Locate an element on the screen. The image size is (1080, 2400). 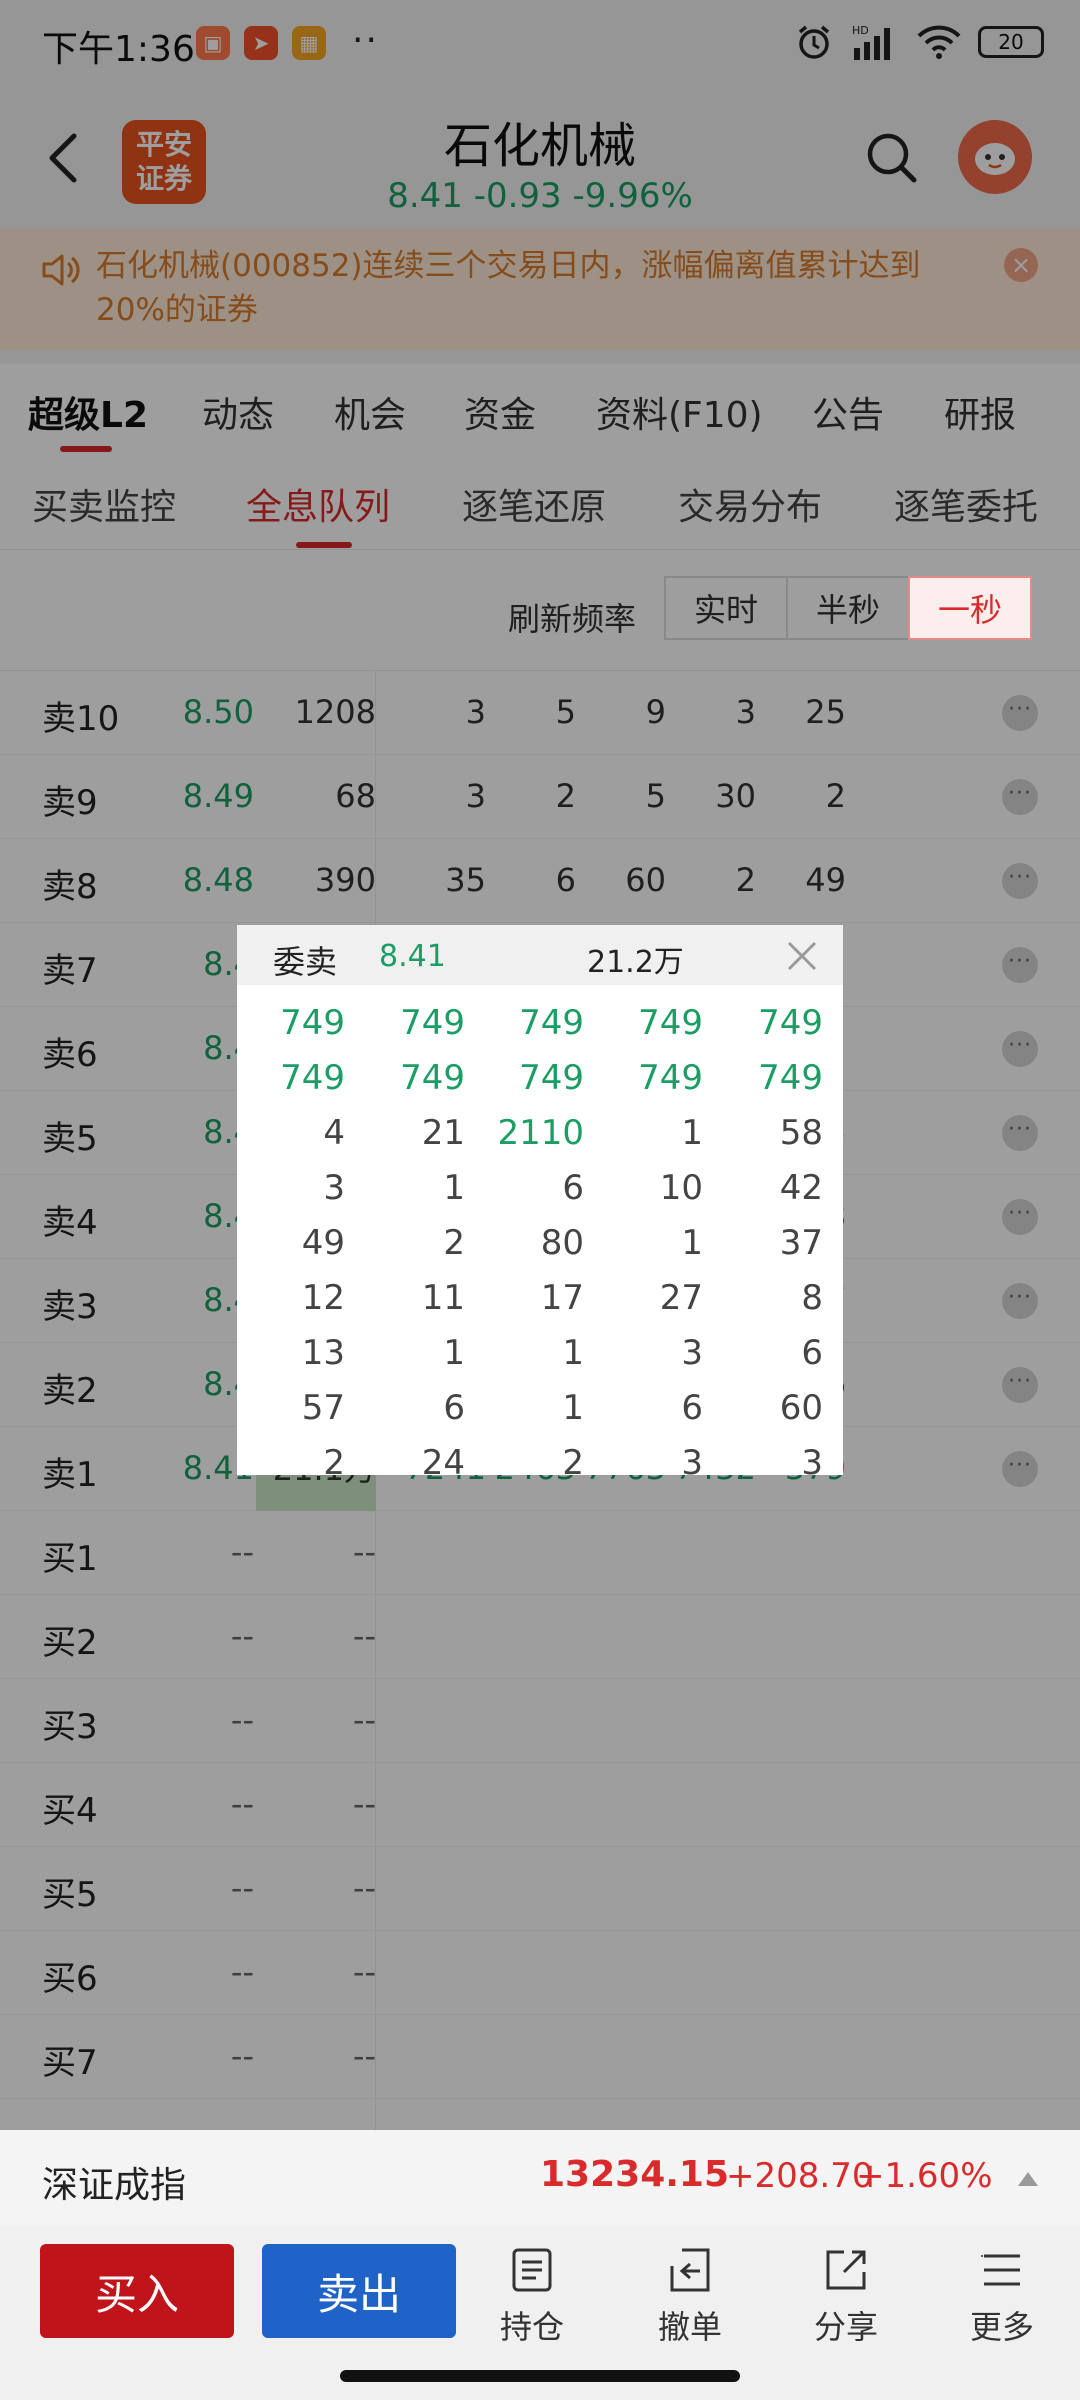
popup-queue-cell: 10 is located at coordinates (681, 1188).